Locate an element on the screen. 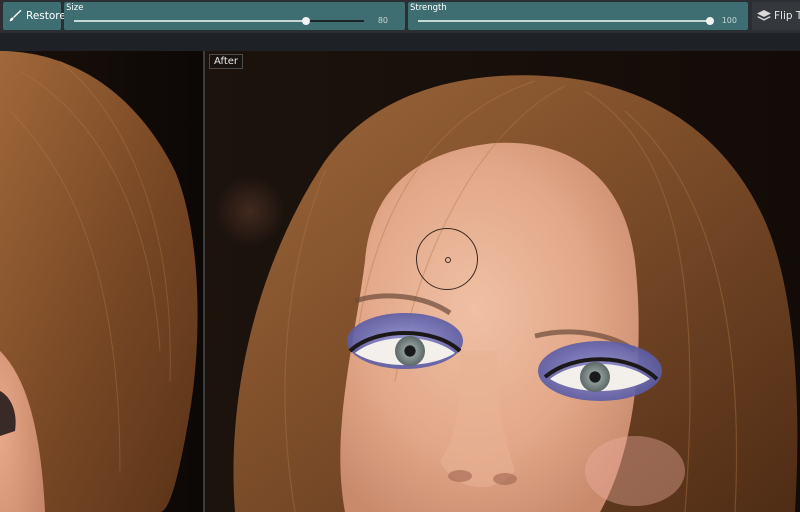 The width and height of the screenshot is (800, 512). strength-value: 100 is located at coordinates (729, 20).